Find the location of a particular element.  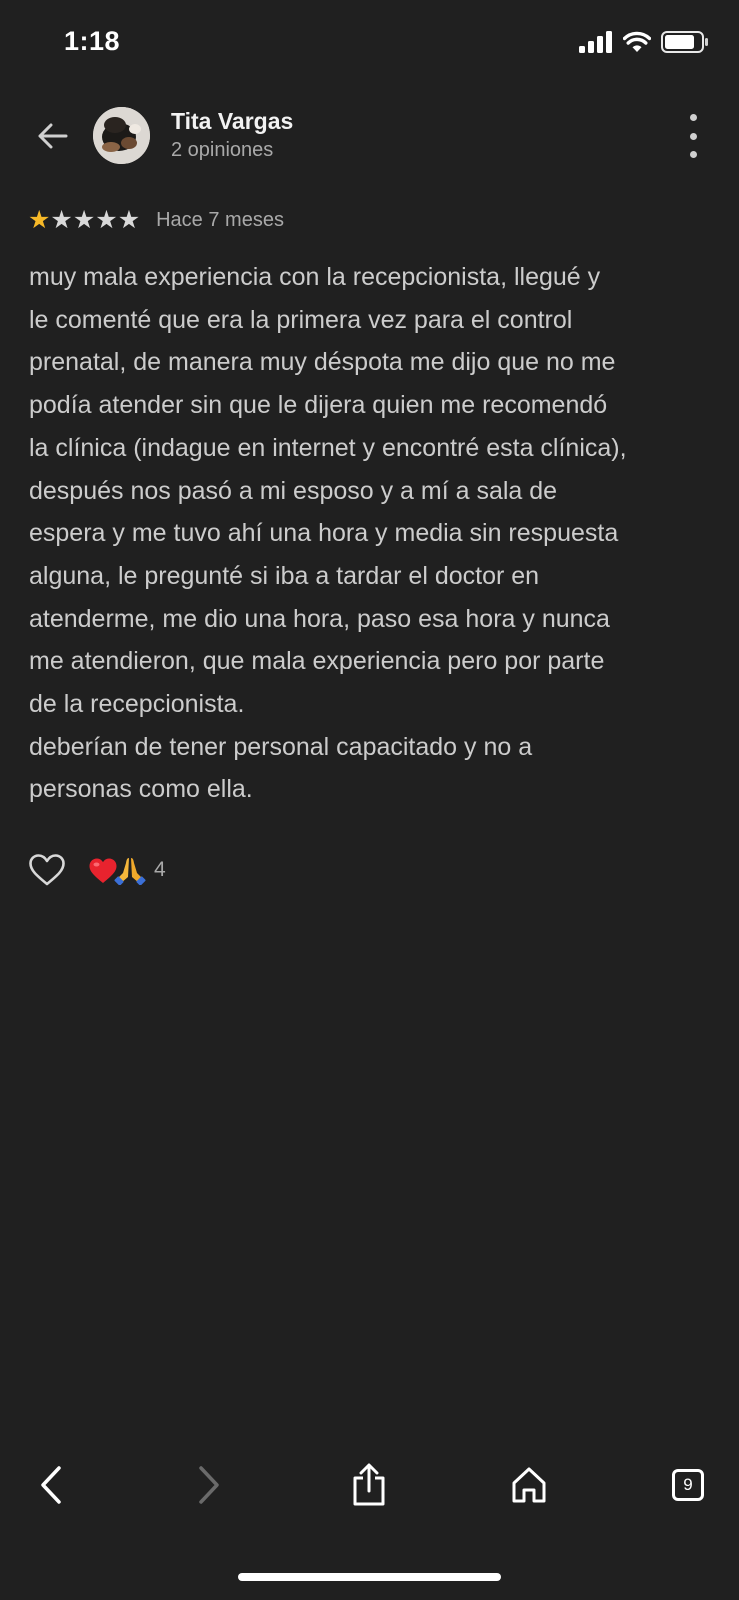

browser-forward-button is located at coordinates (209, 1485).